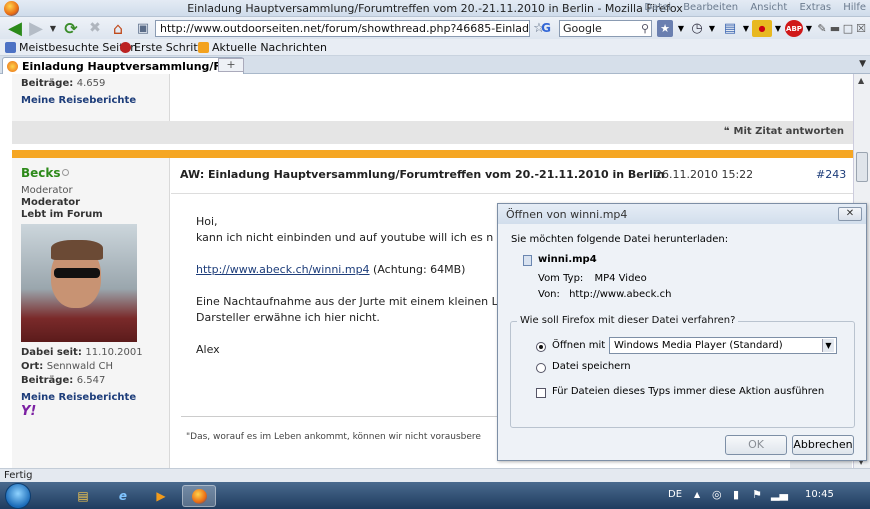  What do you see at coordinates (736, 494) in the screenshot?
I see `tray-battery-icon: ▮` at bounding box center [736, 494].